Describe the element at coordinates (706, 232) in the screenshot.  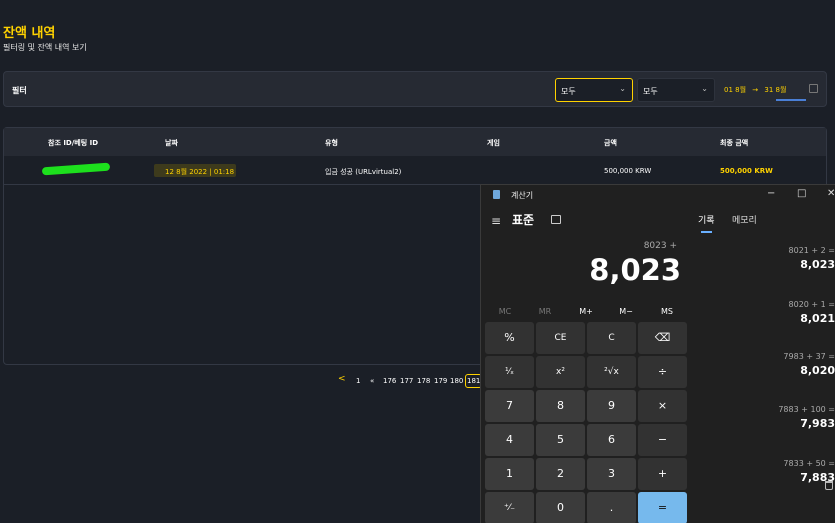
I see `tab-active-indicator` at that location.